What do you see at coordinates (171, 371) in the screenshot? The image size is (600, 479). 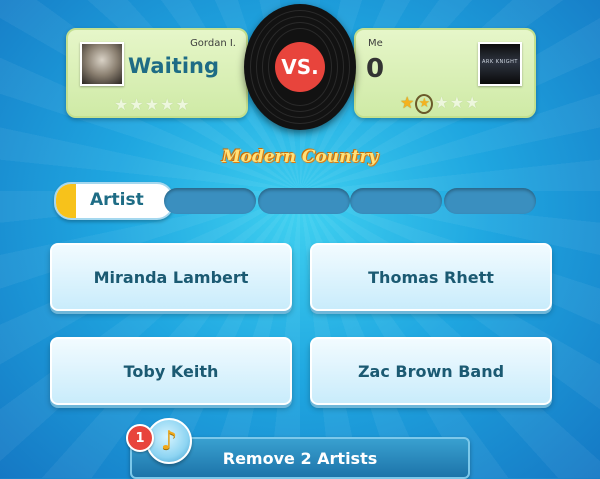 I see `answer-button: Toby Keith` at bounding box center [171, 371].